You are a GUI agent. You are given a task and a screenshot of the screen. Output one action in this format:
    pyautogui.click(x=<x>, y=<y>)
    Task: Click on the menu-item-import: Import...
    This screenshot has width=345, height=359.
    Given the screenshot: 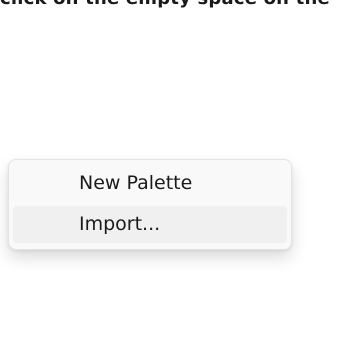 What is the action you would take?
    pyautogui.click(x=150, y=224)
    